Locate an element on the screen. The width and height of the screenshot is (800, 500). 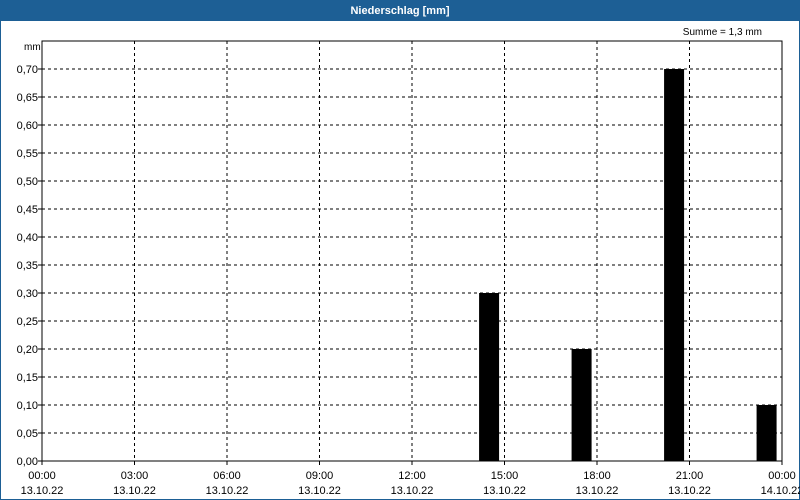
y-tick-label: 0,15 is located at coordinates (27, 378).